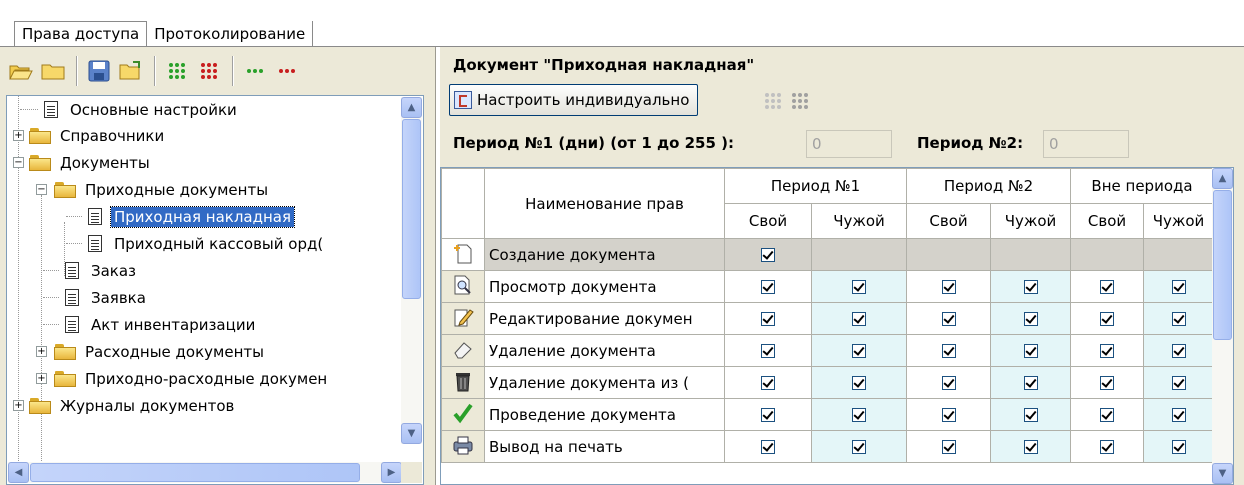  What do you see at coordinates (162, 189) in the screenshot?
I see `tree-item: Приходные документы` at bounding box center [162, 189].